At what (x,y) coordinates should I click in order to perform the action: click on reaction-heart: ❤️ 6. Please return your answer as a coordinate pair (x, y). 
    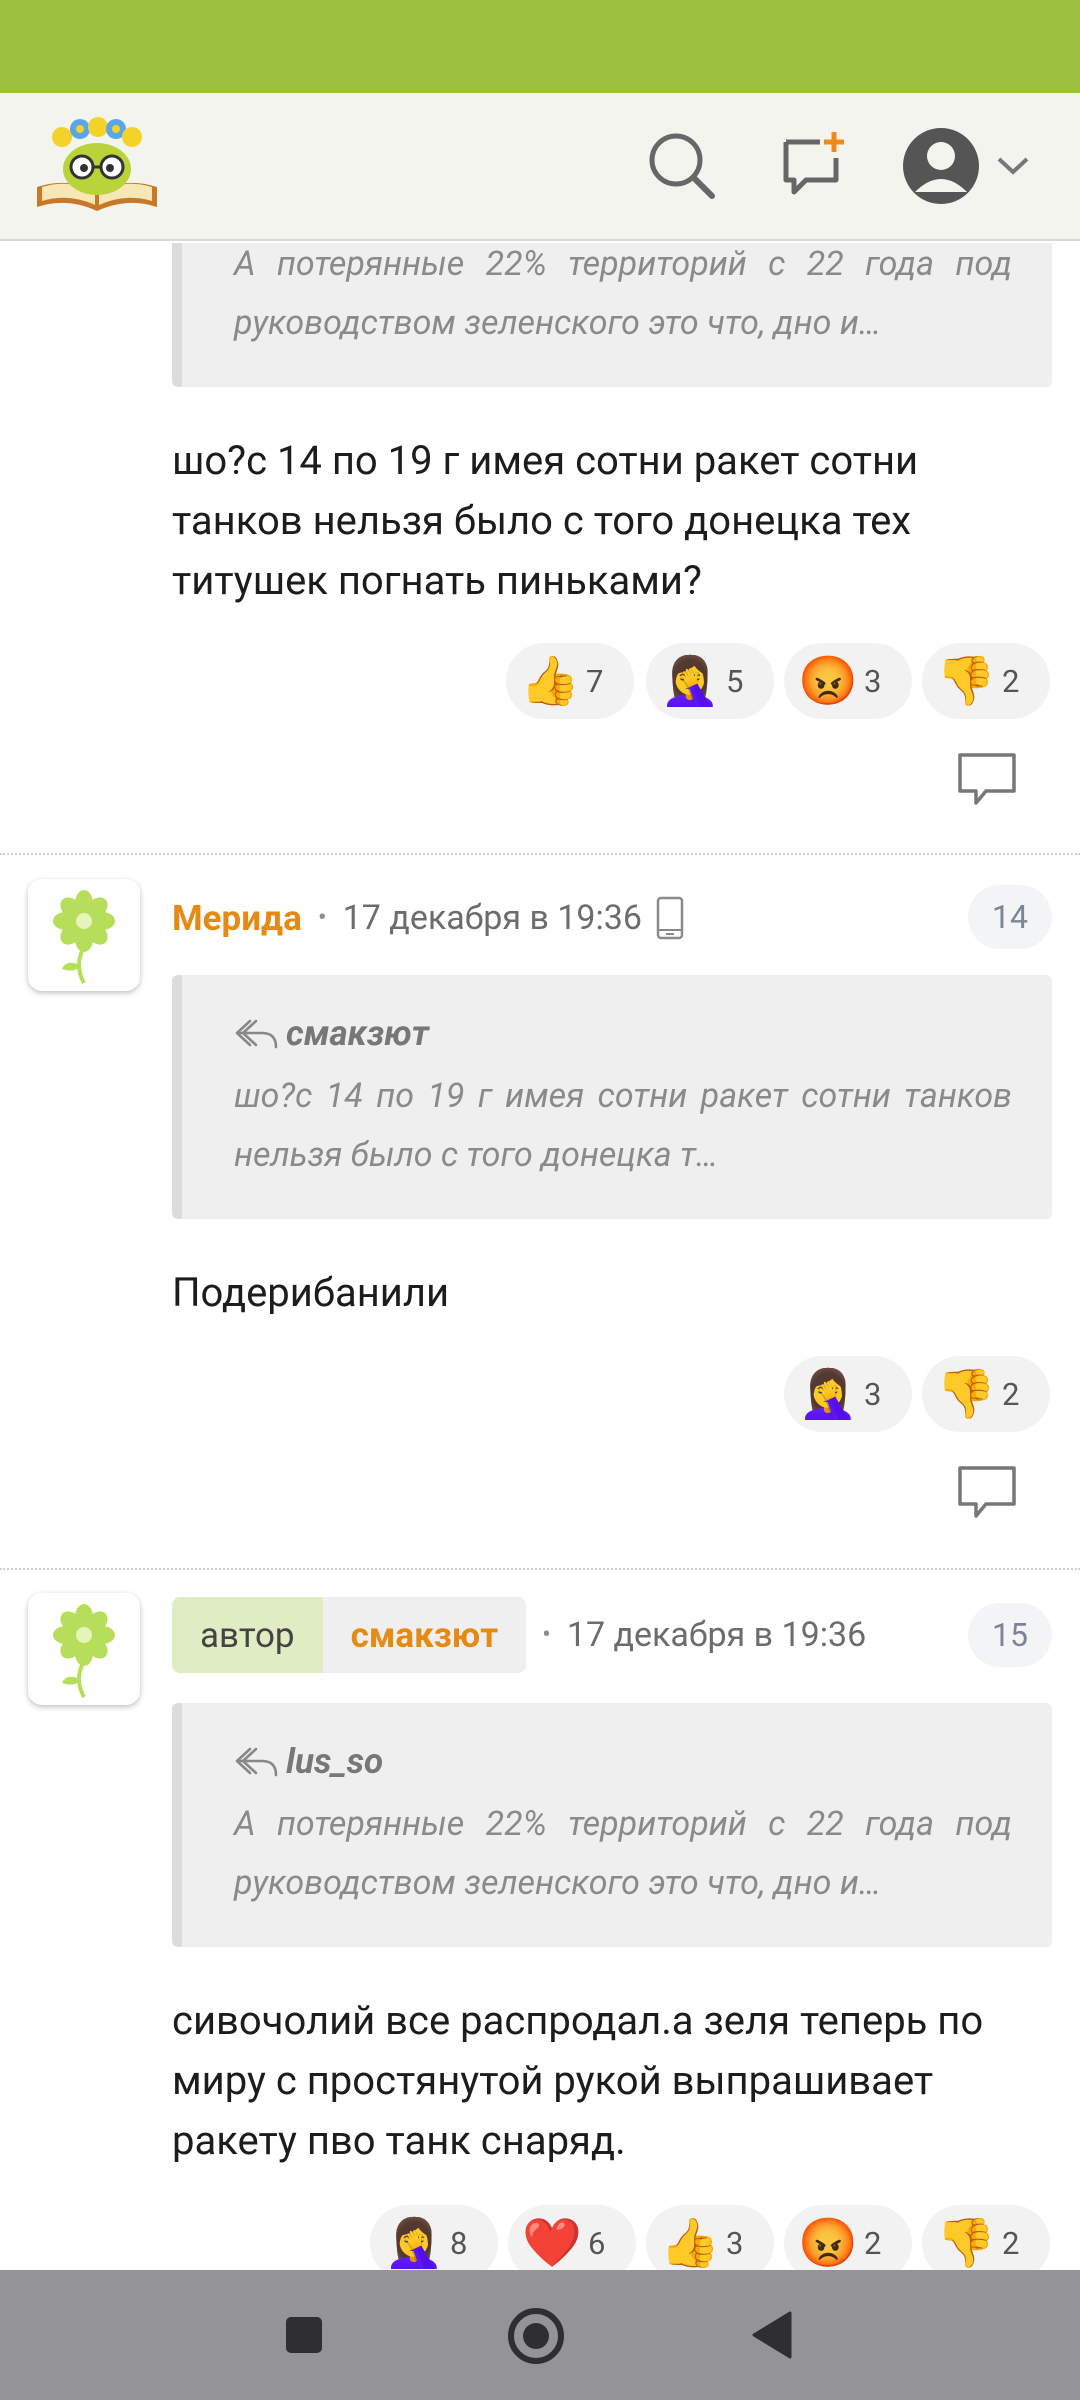
    Looking at the image, I should click on (572, 2237).